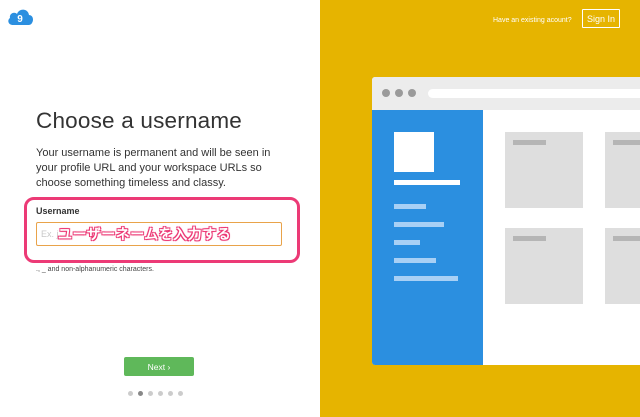  I want to click on cloud-logo-icon: 9, so click(20, 16).